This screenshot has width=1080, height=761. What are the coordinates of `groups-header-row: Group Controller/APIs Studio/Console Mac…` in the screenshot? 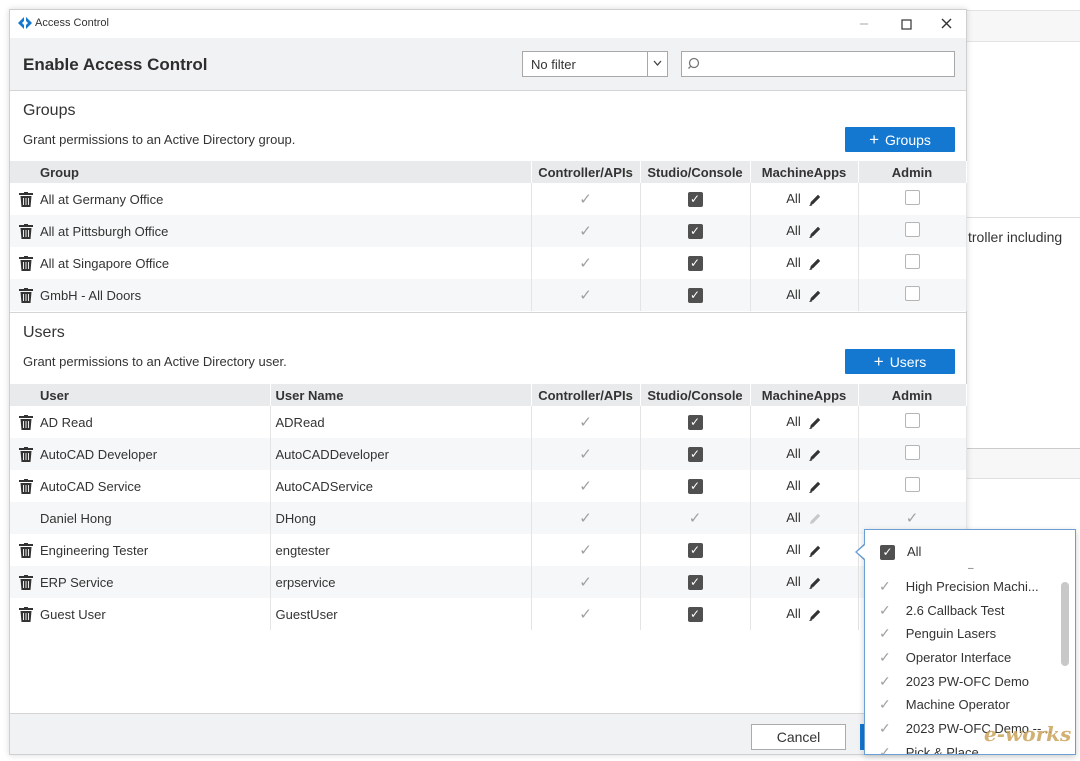 It's located at (488, 172).